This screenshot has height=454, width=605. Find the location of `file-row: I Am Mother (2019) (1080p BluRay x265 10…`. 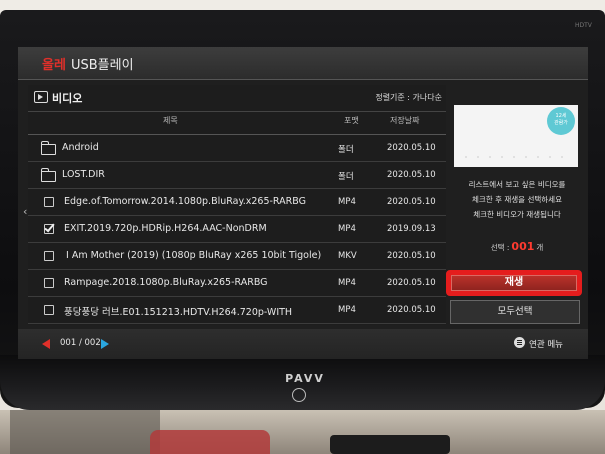

file-row: I Am Mother (2019) (1080p BluRay x265 10… is located at coordinates (237, 256).